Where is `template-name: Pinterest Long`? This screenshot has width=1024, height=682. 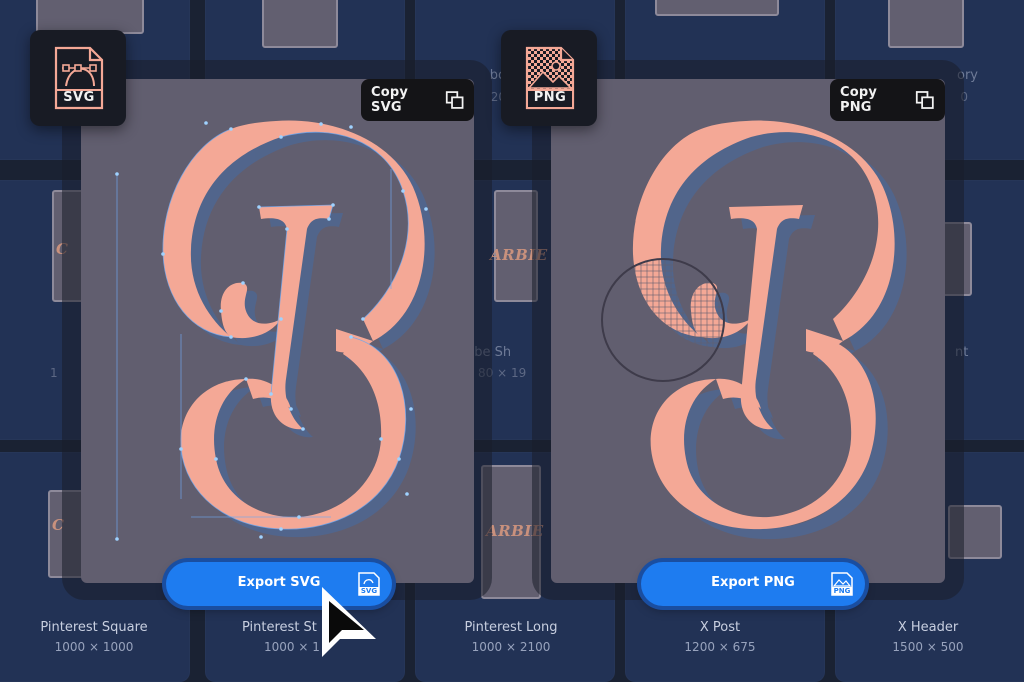
template-name: Pinterest Long is located at coordinates (511, 627).